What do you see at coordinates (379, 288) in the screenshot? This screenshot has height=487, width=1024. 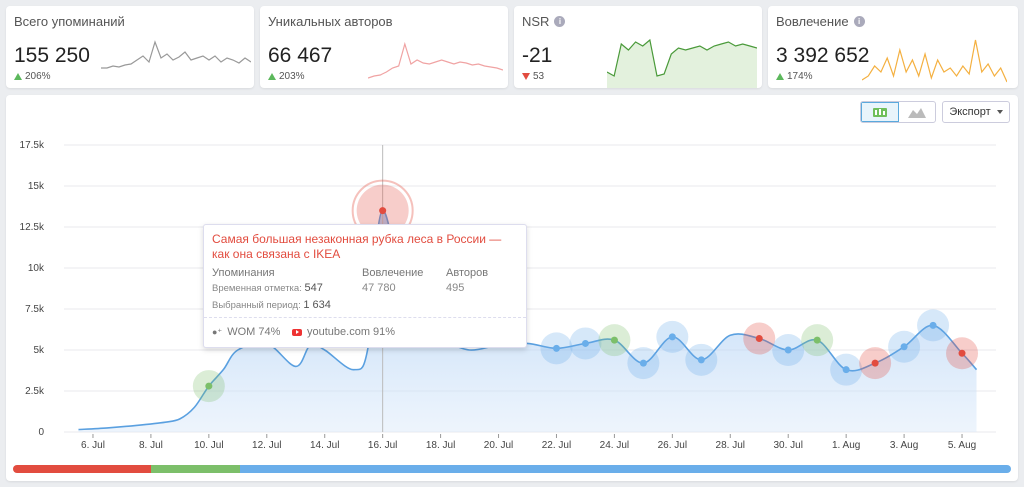 I see `tooltip-engagement-value: 47 780` at bounding box center [379, 288].